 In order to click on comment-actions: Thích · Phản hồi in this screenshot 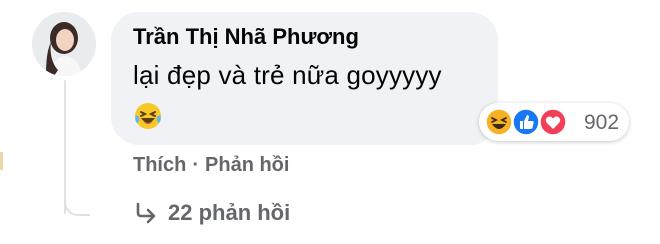, I will do `click(211, 165)`.